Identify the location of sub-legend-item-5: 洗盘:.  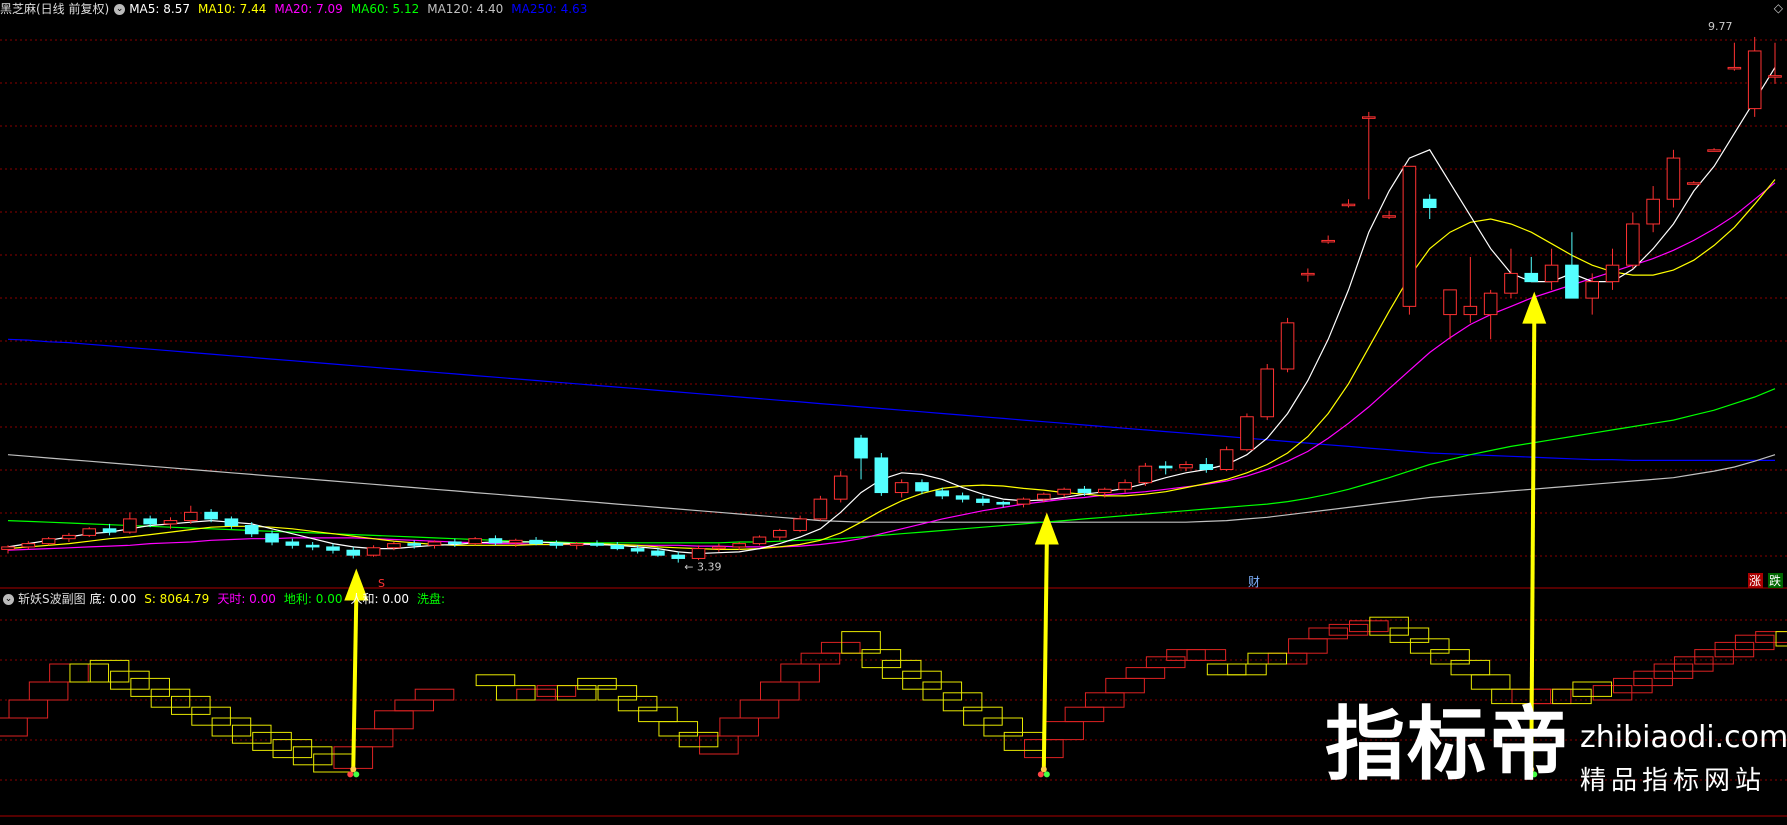
(431, 599).